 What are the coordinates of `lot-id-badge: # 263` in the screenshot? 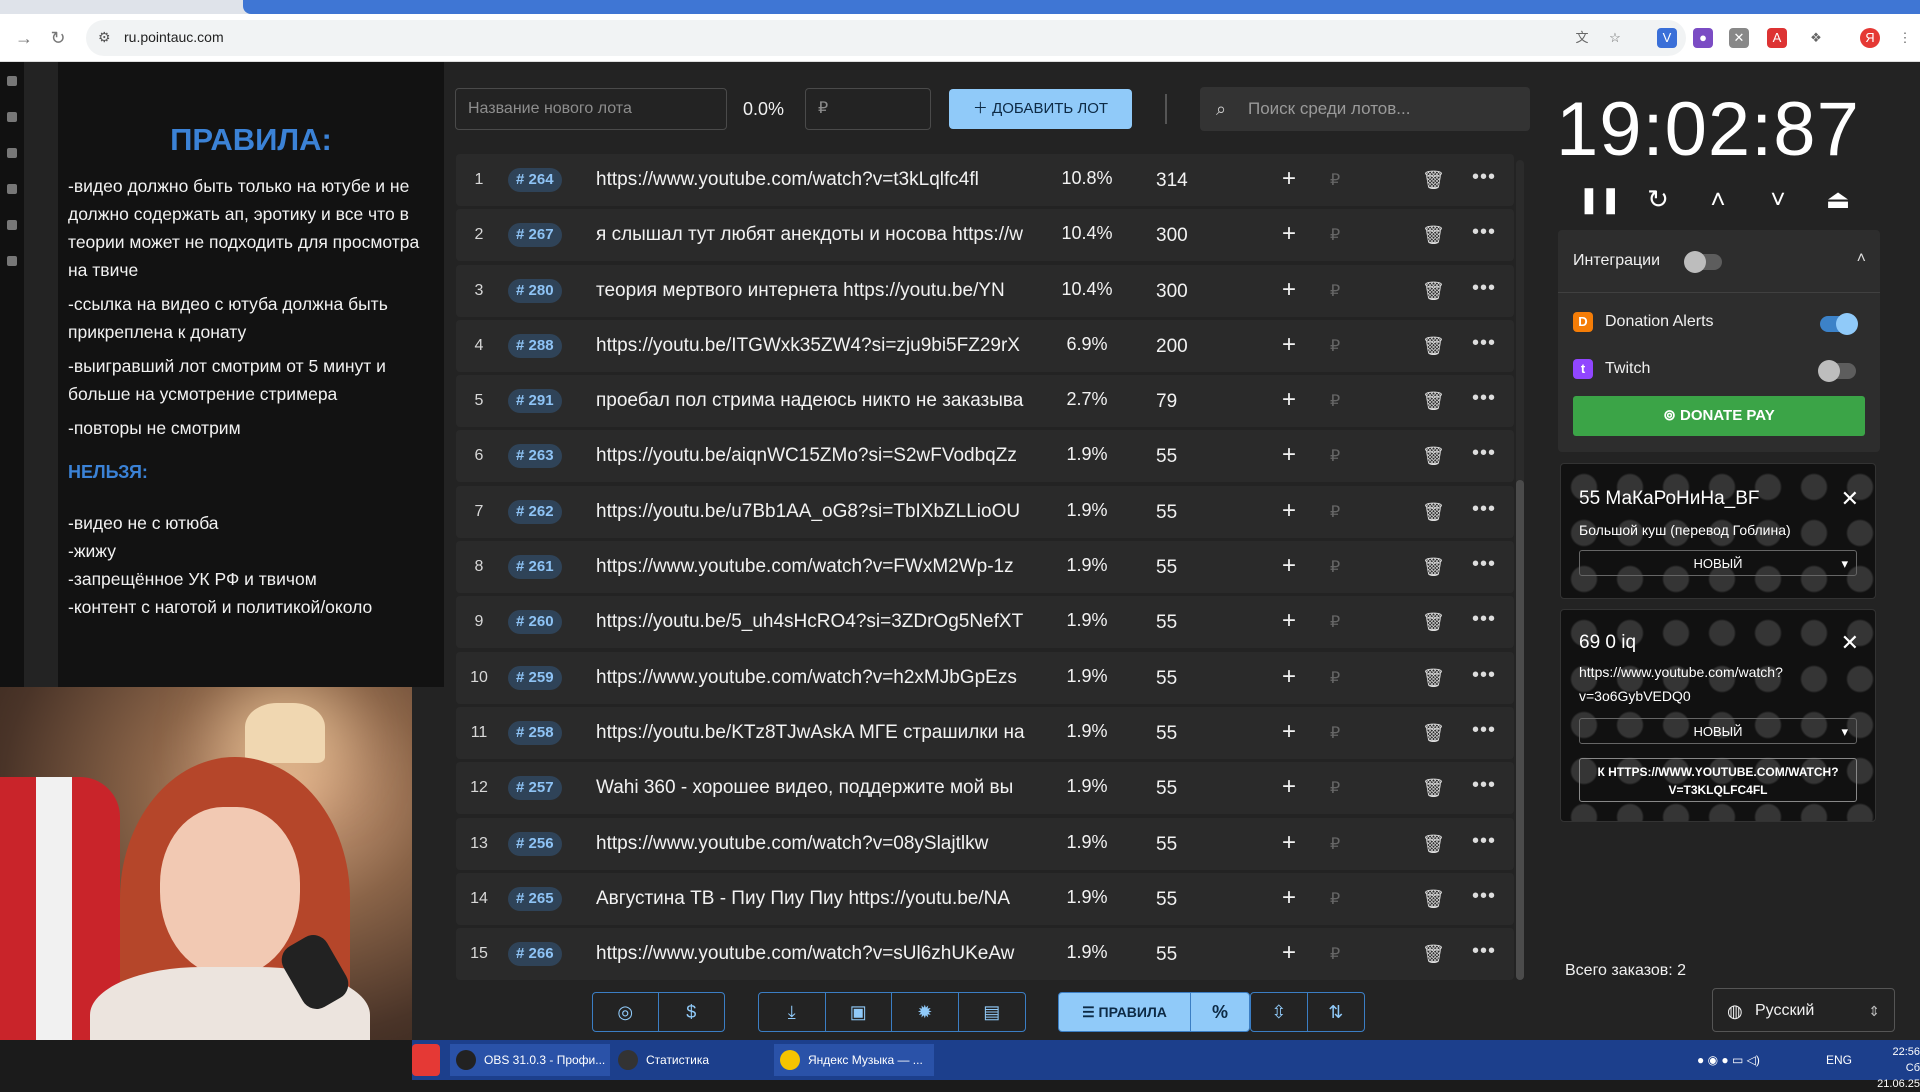 It's located at (535, 456).